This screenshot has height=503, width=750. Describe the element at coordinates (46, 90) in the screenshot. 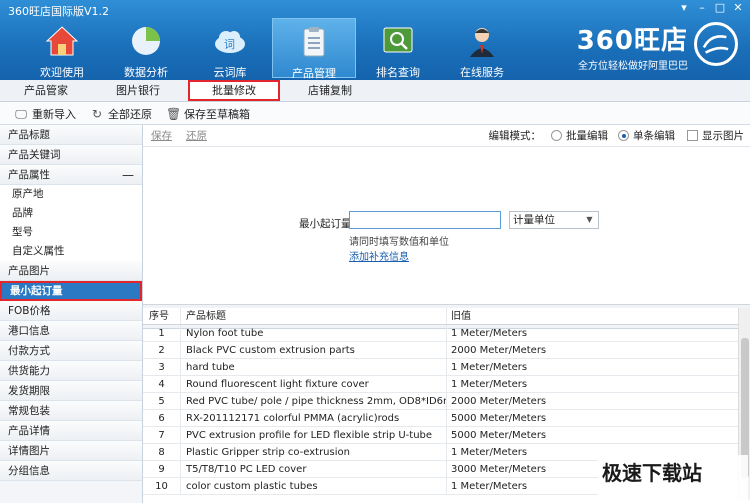

I see `tab-product-manager: 产品管家` at that location.